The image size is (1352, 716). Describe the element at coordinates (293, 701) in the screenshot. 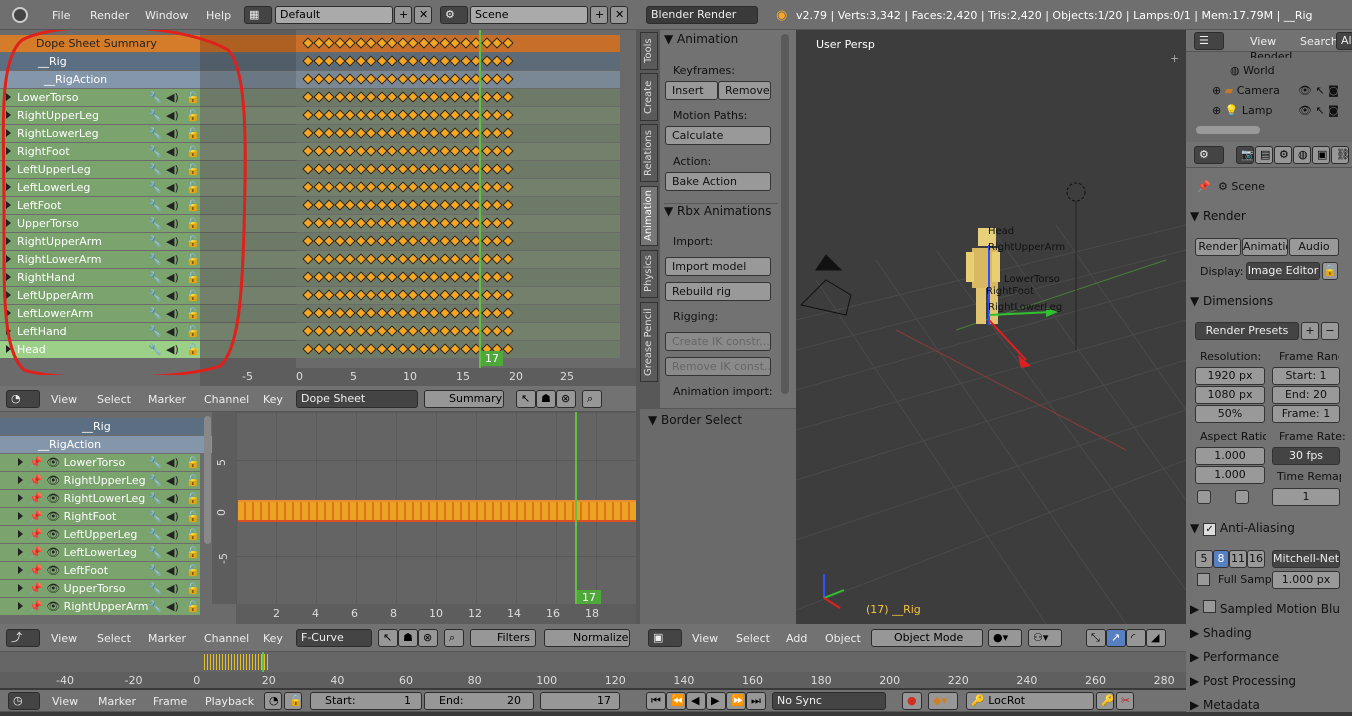

I see `lock-range-icon: 🔒` at that location.